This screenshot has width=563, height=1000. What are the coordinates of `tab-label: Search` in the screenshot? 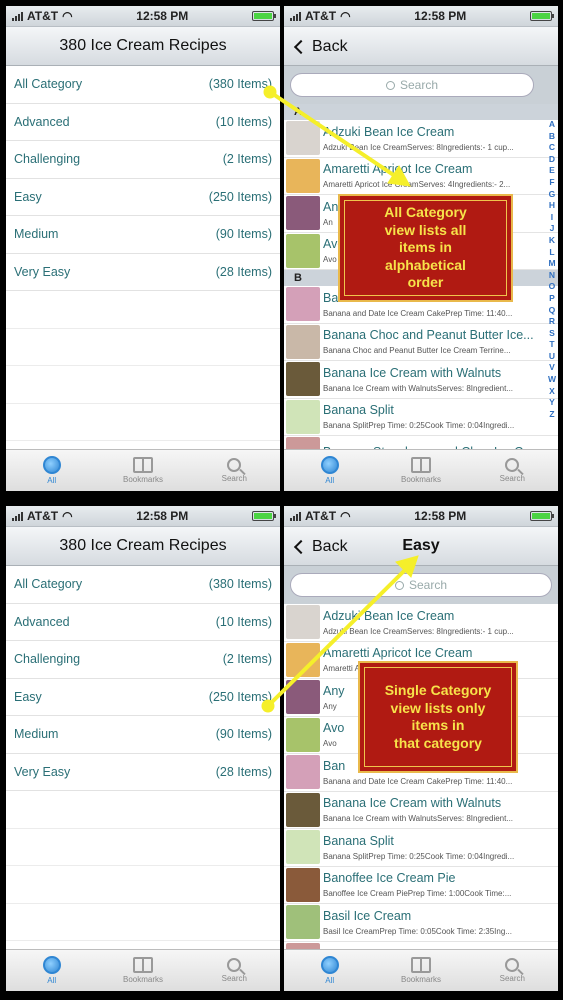 It's located at (234, 478).